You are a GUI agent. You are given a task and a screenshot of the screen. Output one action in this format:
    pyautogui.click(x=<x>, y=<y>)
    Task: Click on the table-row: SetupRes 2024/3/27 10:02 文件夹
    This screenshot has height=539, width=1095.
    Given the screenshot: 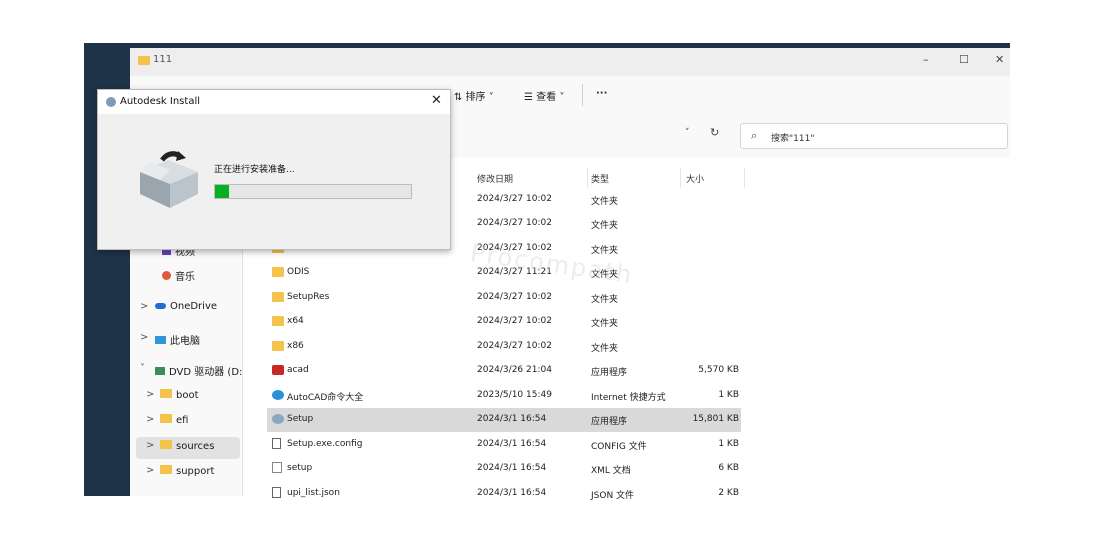 What is the action you would take?
    pyautogui.click(x=504, y=298)
    